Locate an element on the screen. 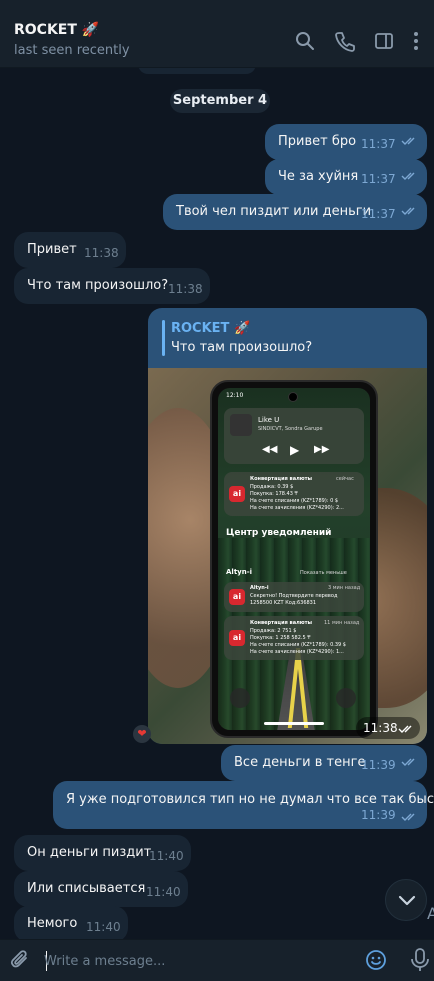 The width and height of the screenshot is (434, 981). chat-header: ROCKET 🚀 last seen recently is located at coordinates (217, 34).